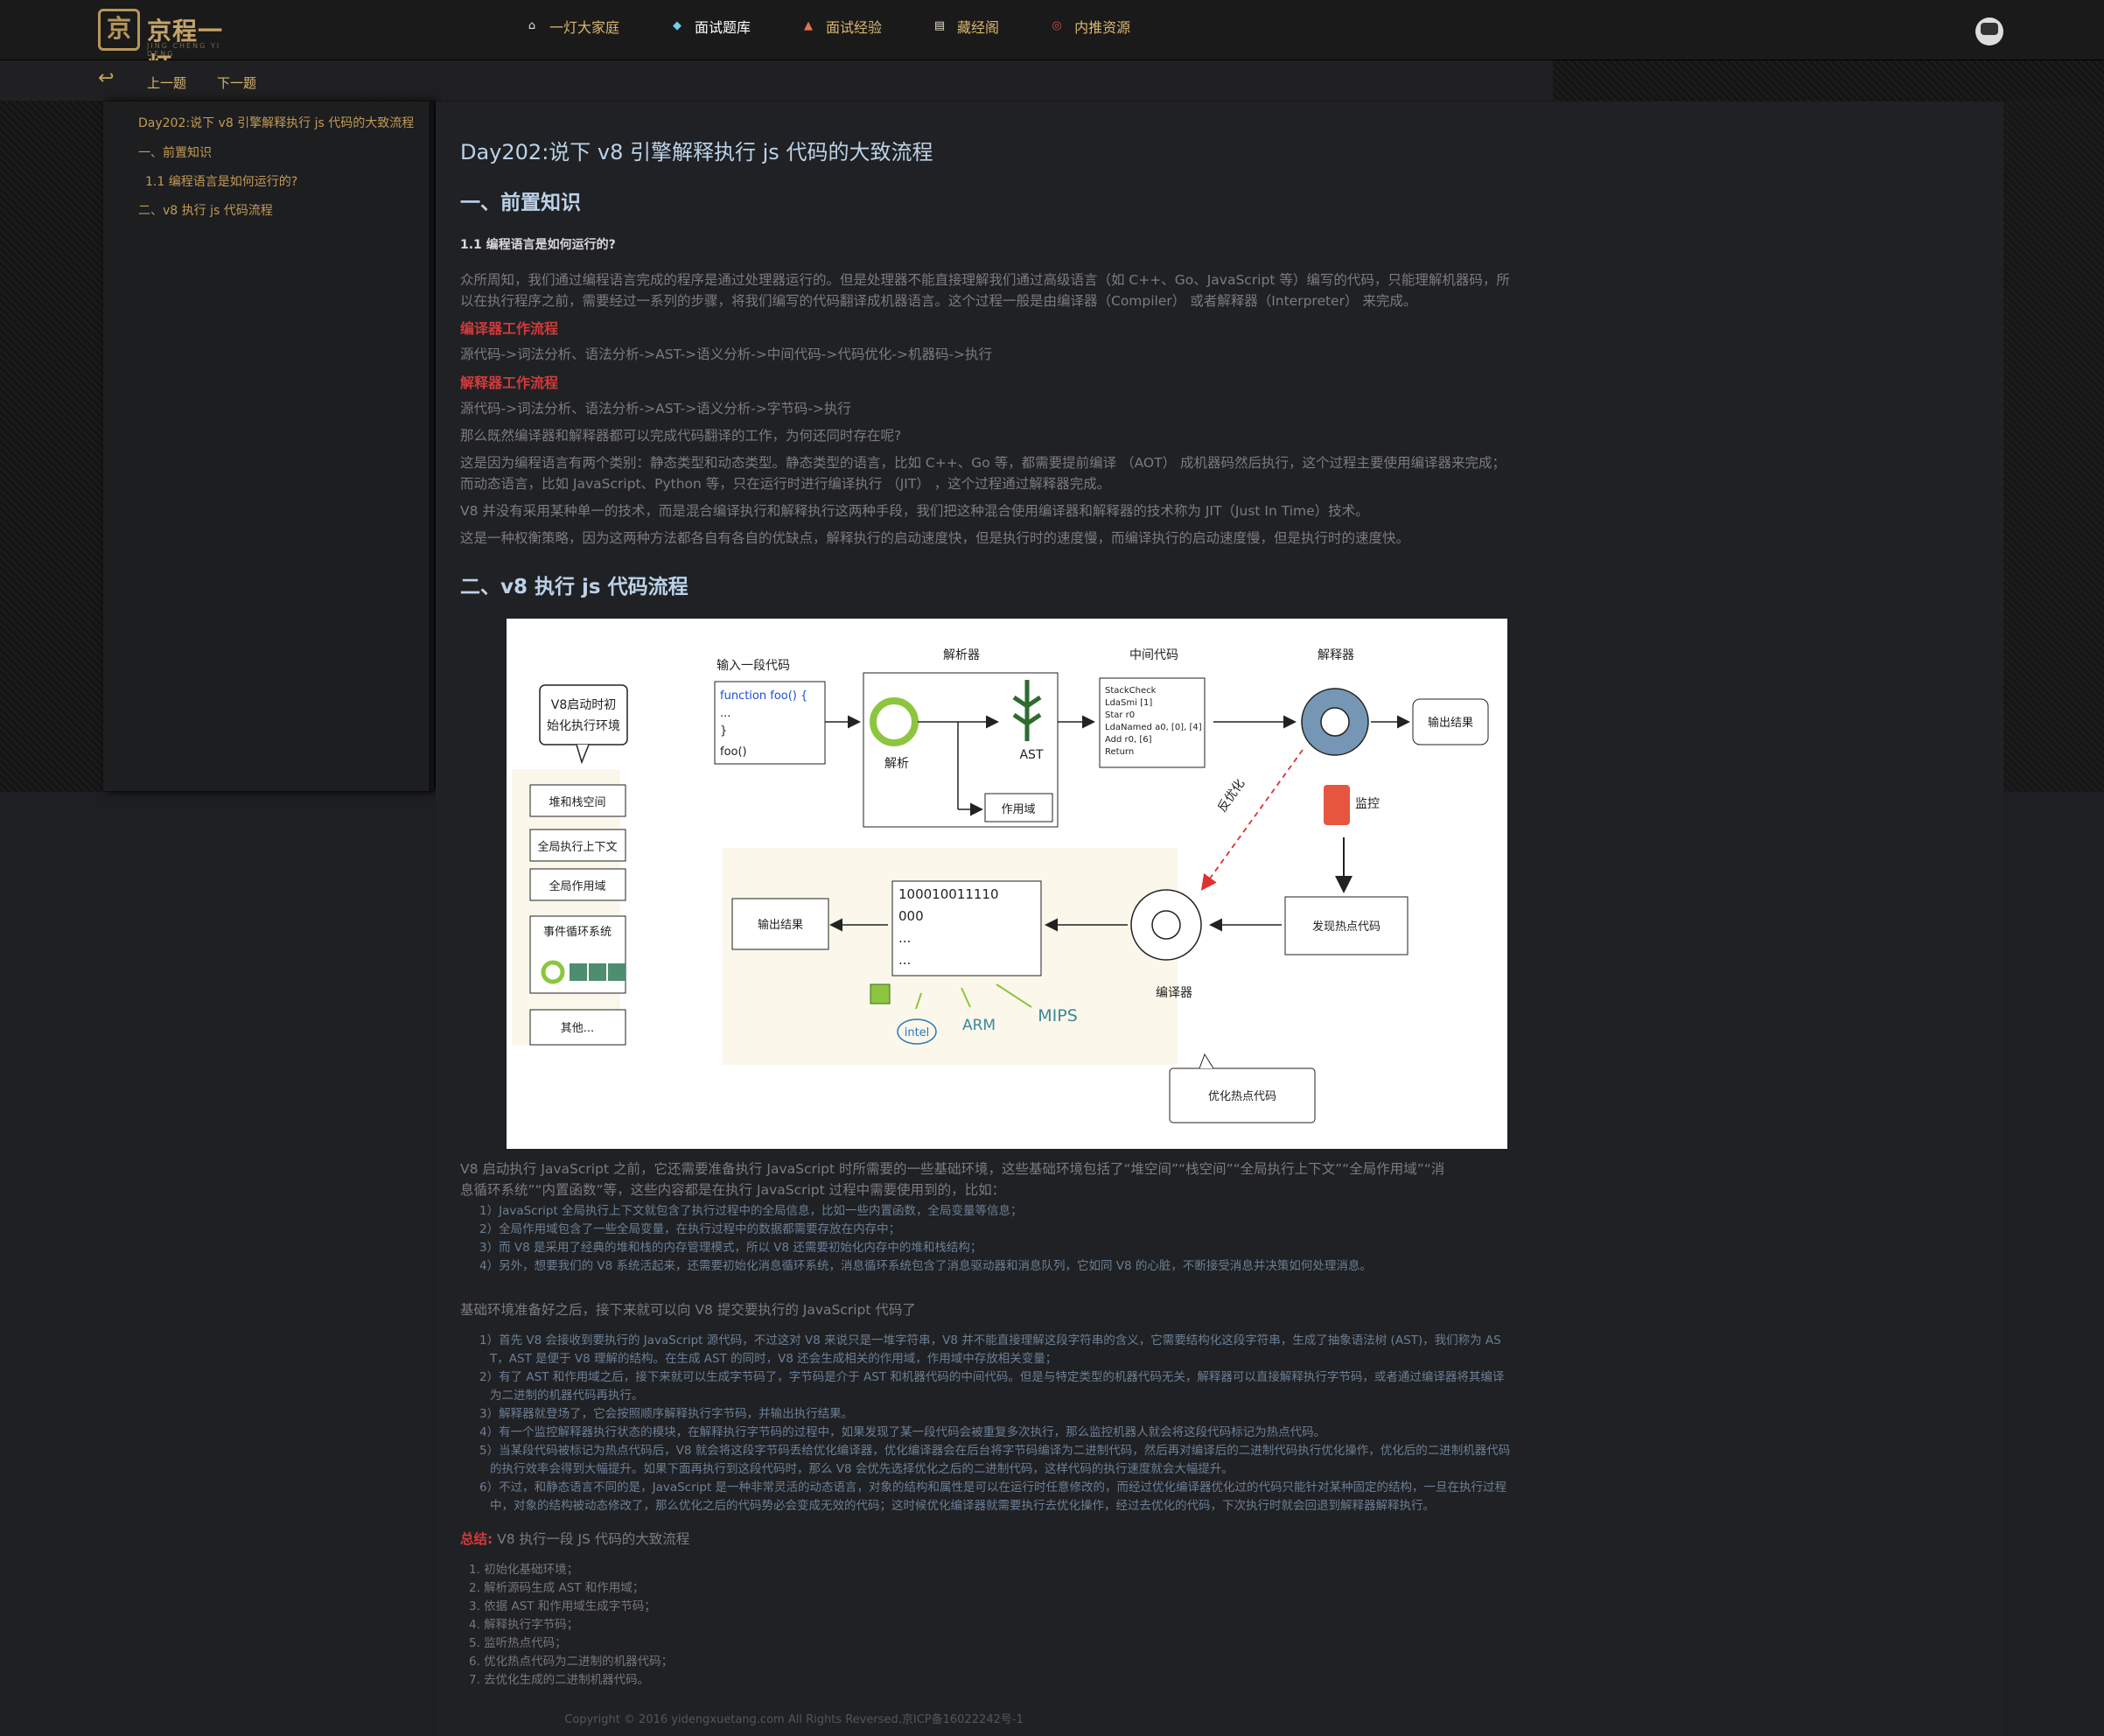  Describe the element at coordinates (583, 726) in the screenshot. I see `init-env-line2: 始化执行环境` at that location.